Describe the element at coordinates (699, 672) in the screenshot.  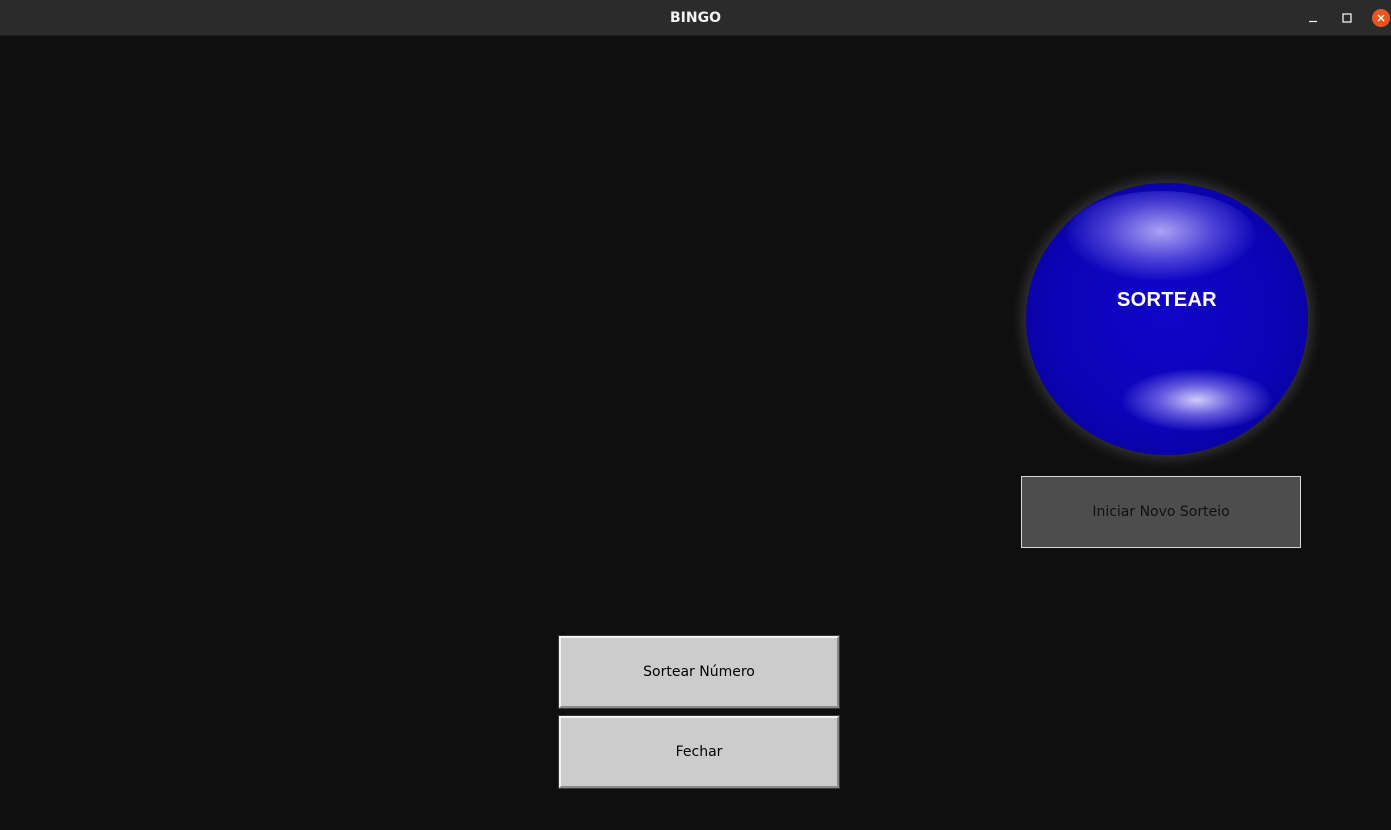
I see `draw-number-button: Sortear Número` at that location.